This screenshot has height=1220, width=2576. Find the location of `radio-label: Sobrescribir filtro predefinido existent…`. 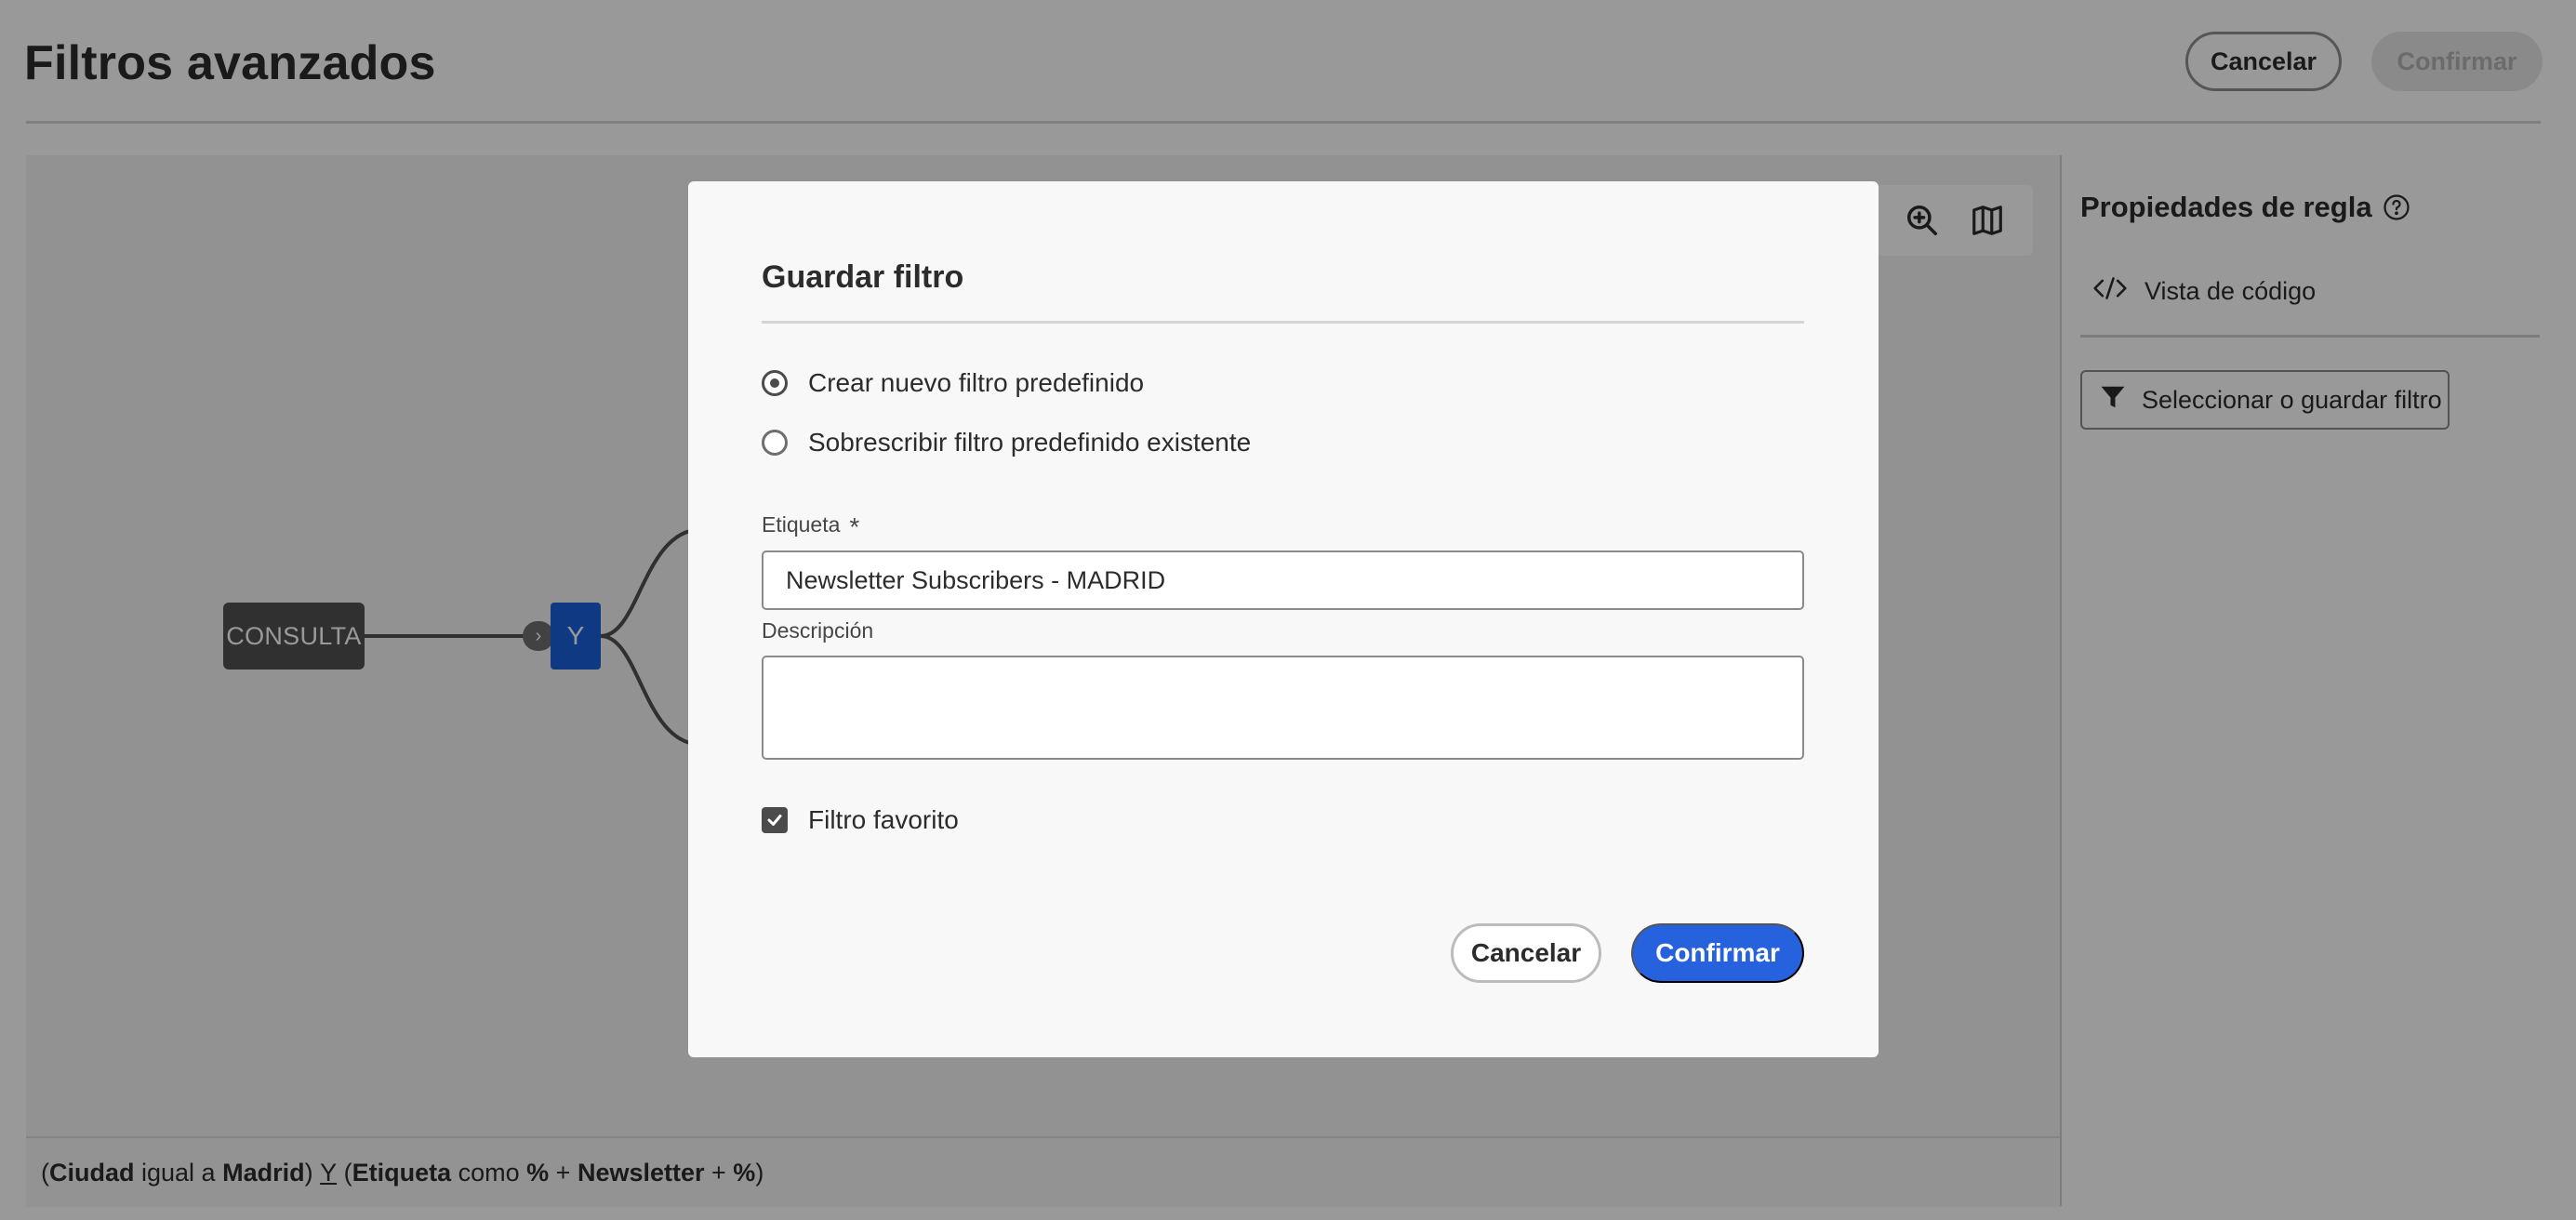

radio-label: Sobrescribir filtro predefinido existent… is located at coordinates (1030, 442).